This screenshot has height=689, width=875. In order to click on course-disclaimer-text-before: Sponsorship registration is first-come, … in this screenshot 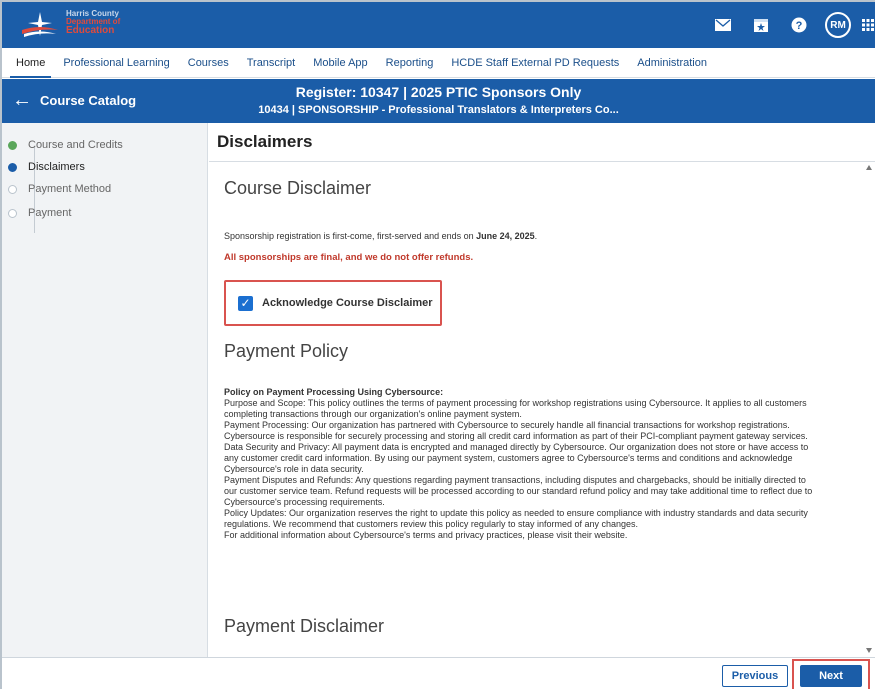, I will do `click(350, 236)`.